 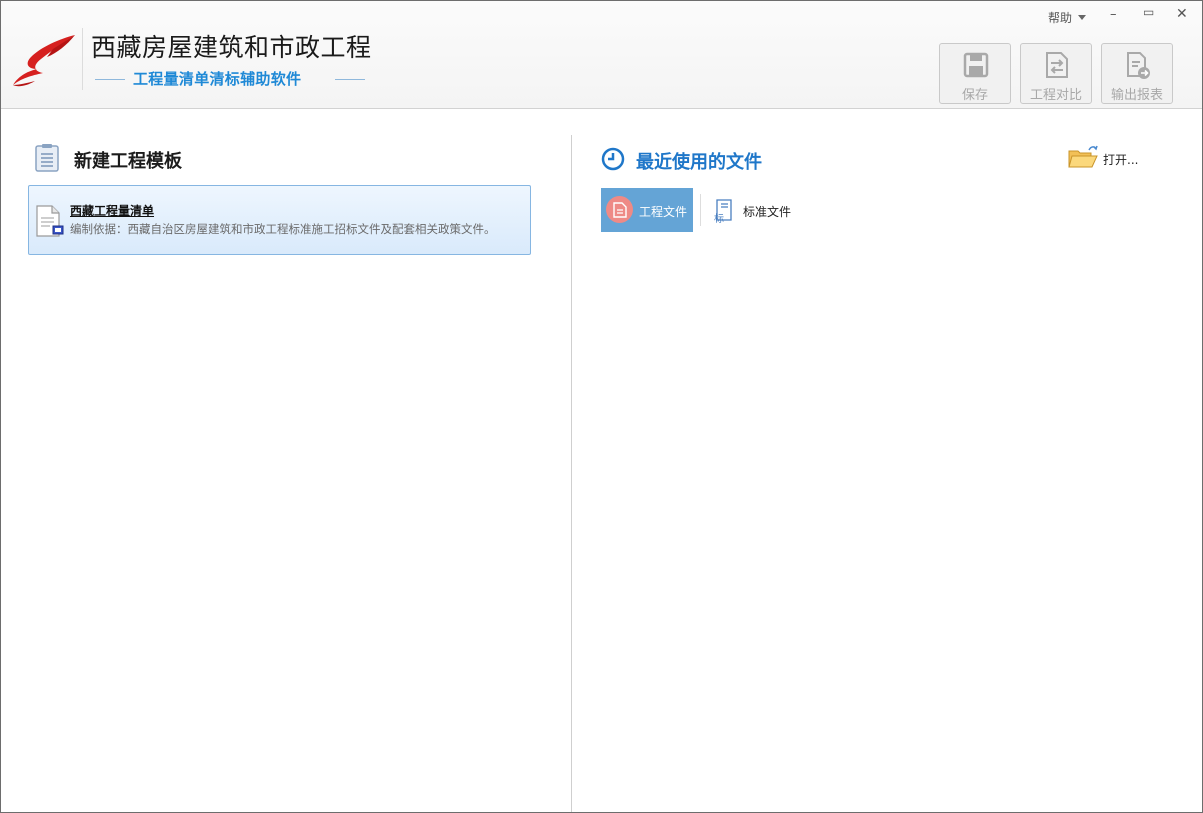 I want to click on save-label: 保存, so click(x=974, y=95).